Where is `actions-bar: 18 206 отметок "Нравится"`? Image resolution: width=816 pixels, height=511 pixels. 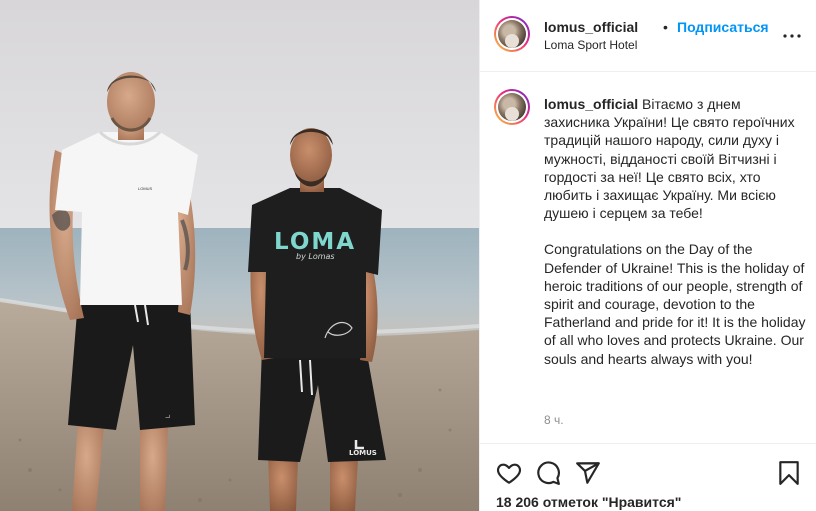
actions-bar: 18 206 отметок "Нравится" is located at coordinates (648, 477).